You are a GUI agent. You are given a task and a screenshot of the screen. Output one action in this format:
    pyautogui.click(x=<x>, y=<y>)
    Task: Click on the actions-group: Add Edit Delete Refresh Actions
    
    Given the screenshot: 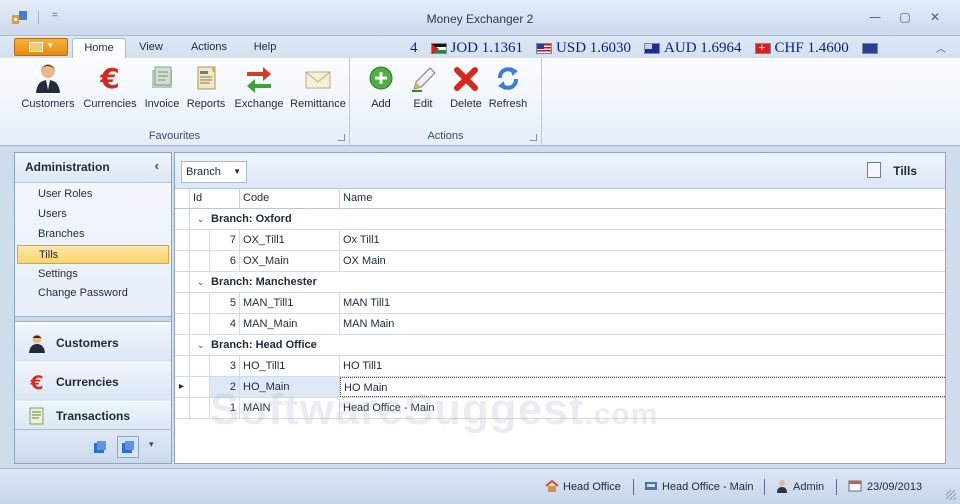 What is the action you would take?
    pyautogui.click(x=446, y=102)
    